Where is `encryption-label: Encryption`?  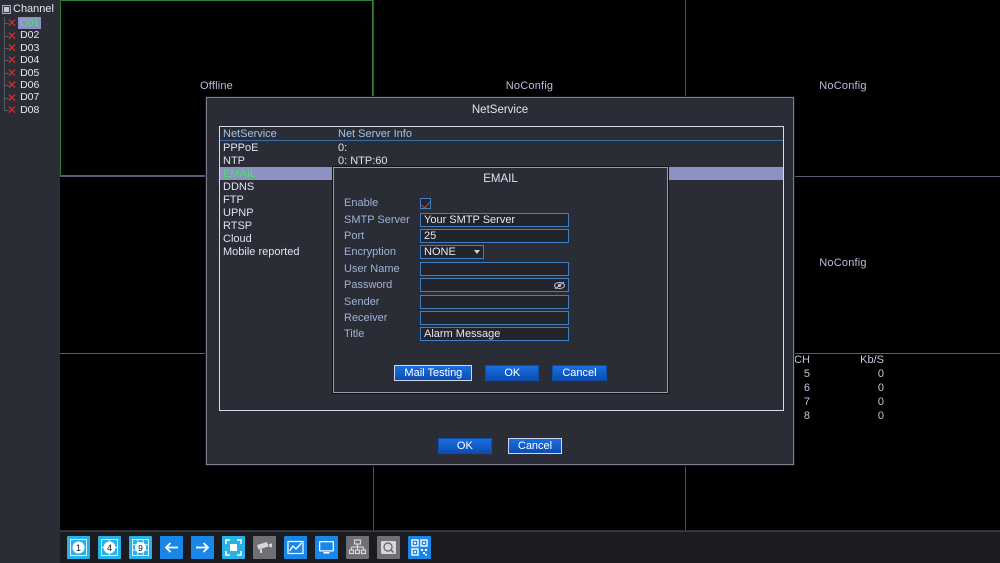
encryption-label: Encryption is located at coordinates (370, 252).